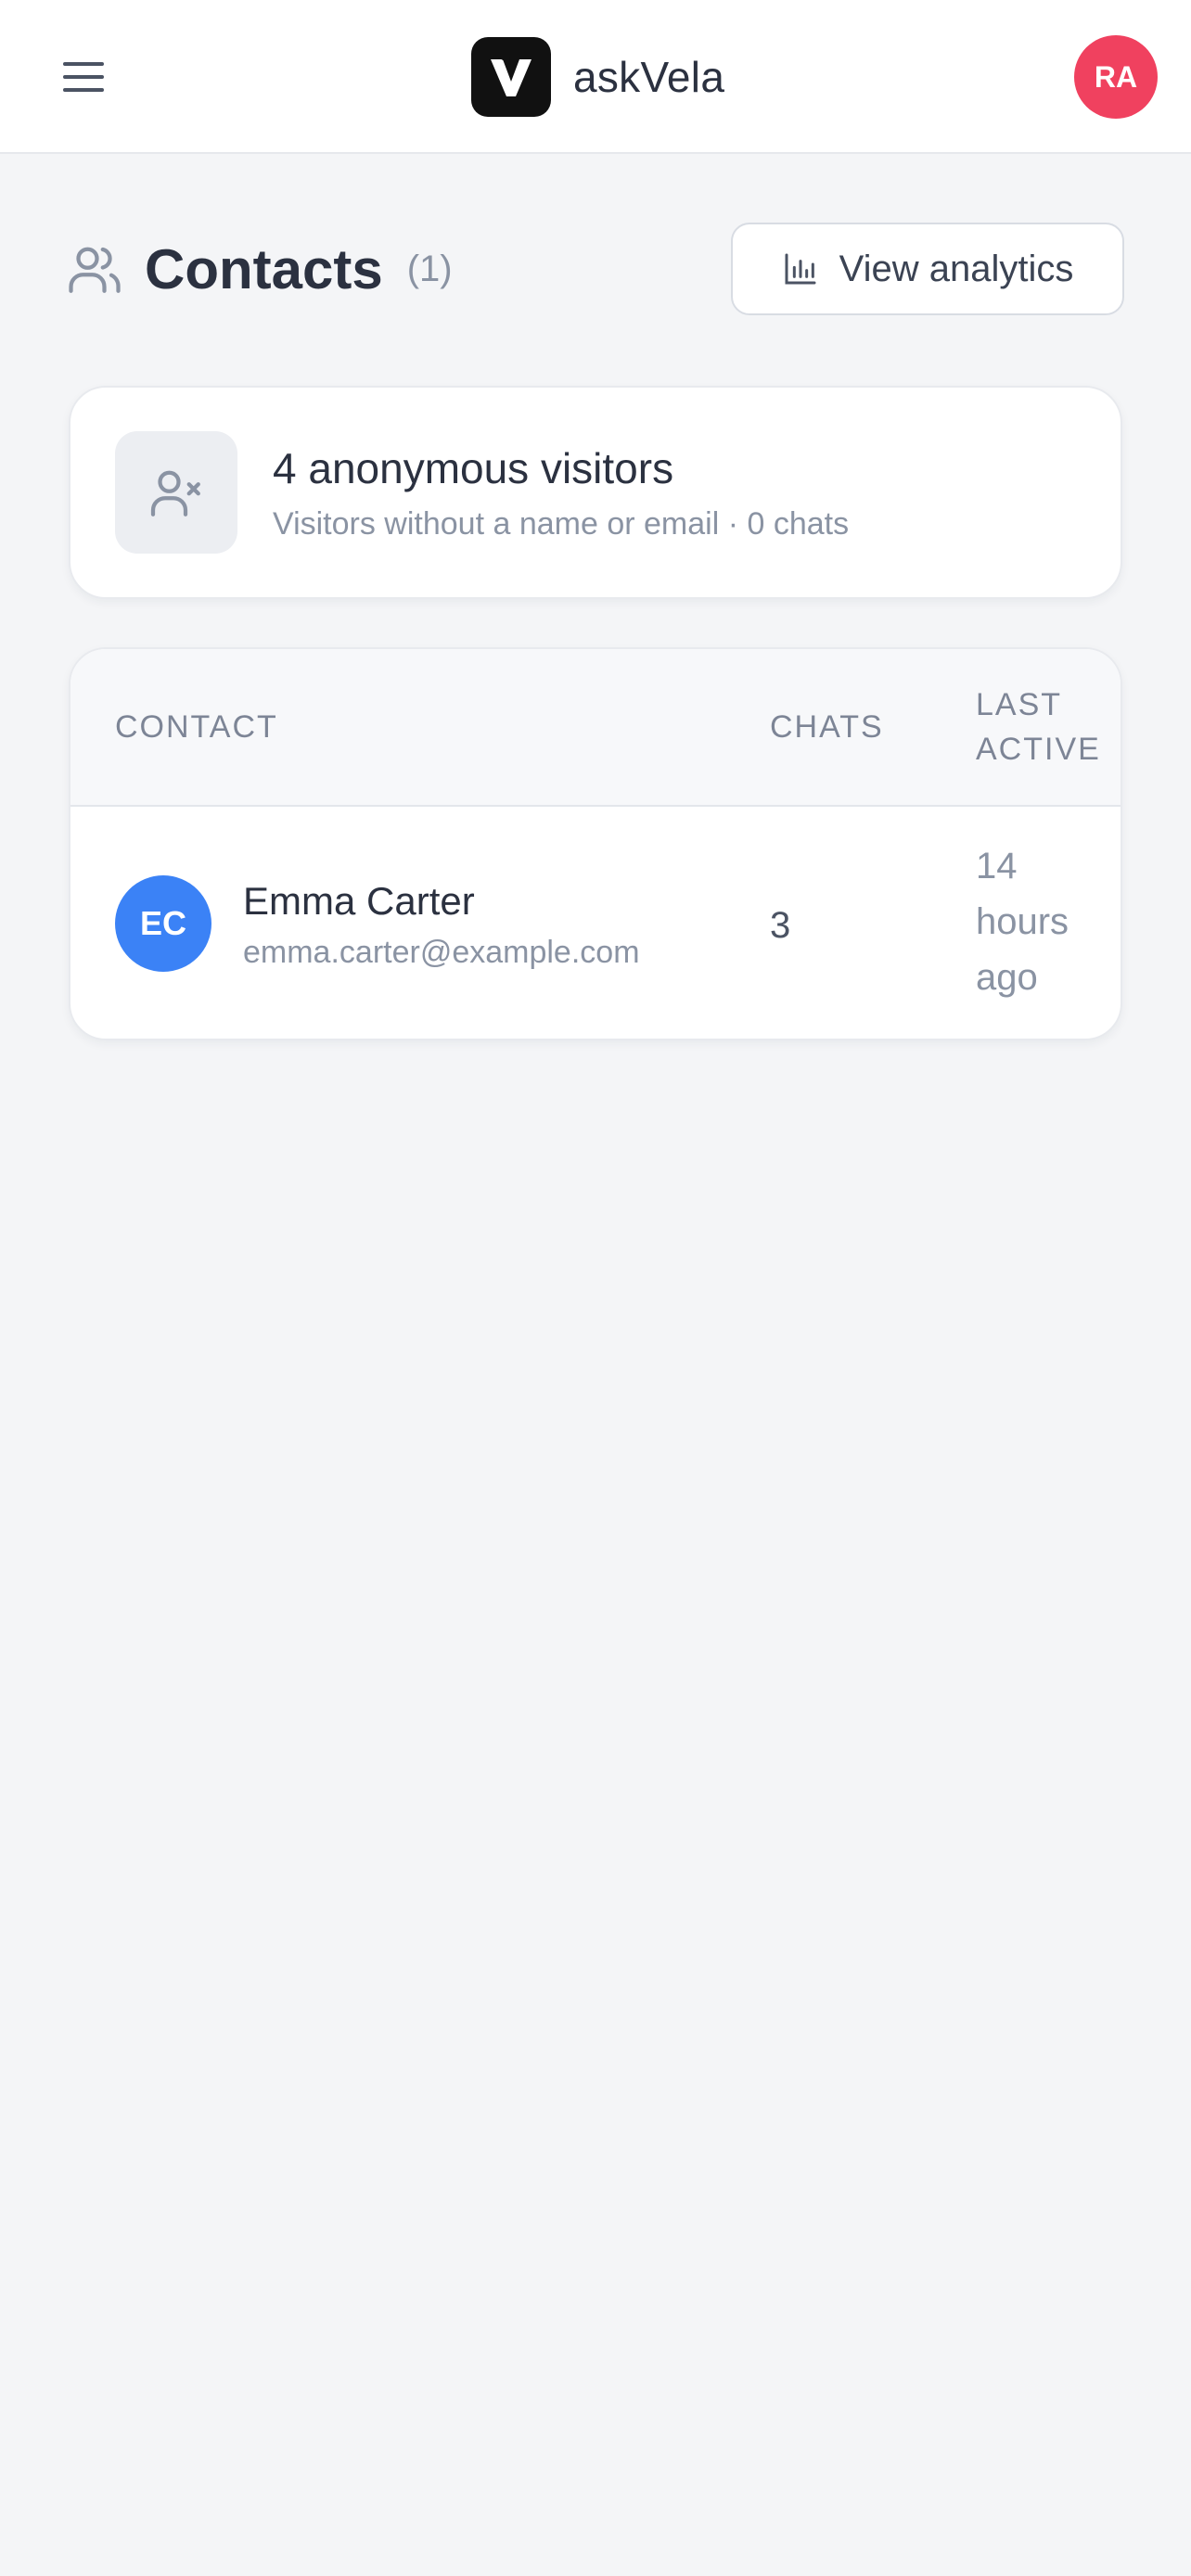 Image resolution: width=1191 pixels, height=2576 pixels. I want to click on top-bar: askVela RA, so click(595, 77).